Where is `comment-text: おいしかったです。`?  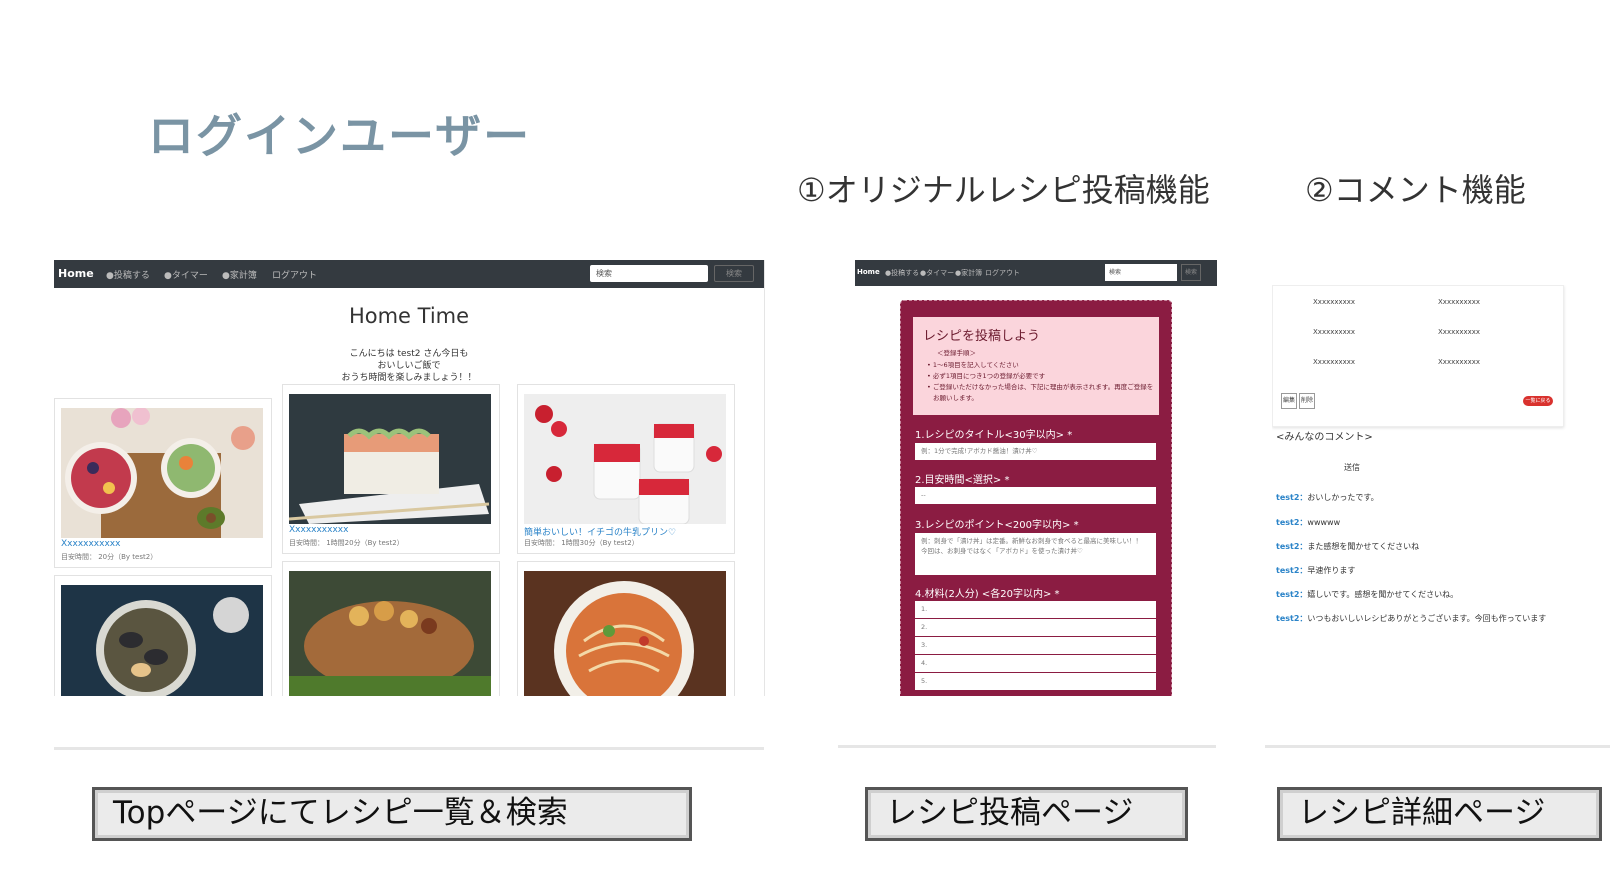
comment-text: おいしかったです。 is located at coordinates (1343, 497).